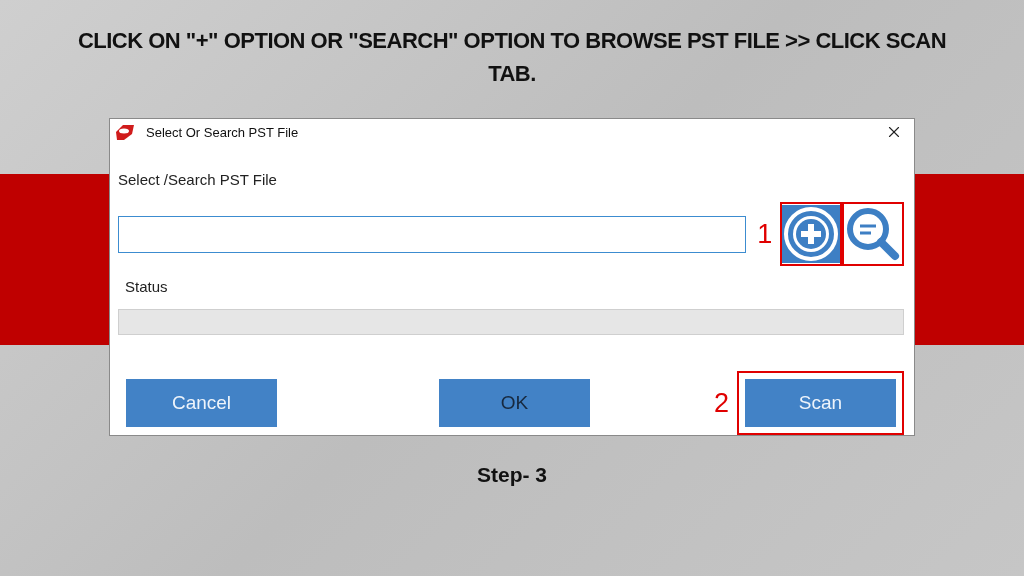 This screenshot has width=1024, height=576. What do you see at coordinates (820, 403) in the screenshot?
I see `button: Scan` at bounding box center [820, 403].